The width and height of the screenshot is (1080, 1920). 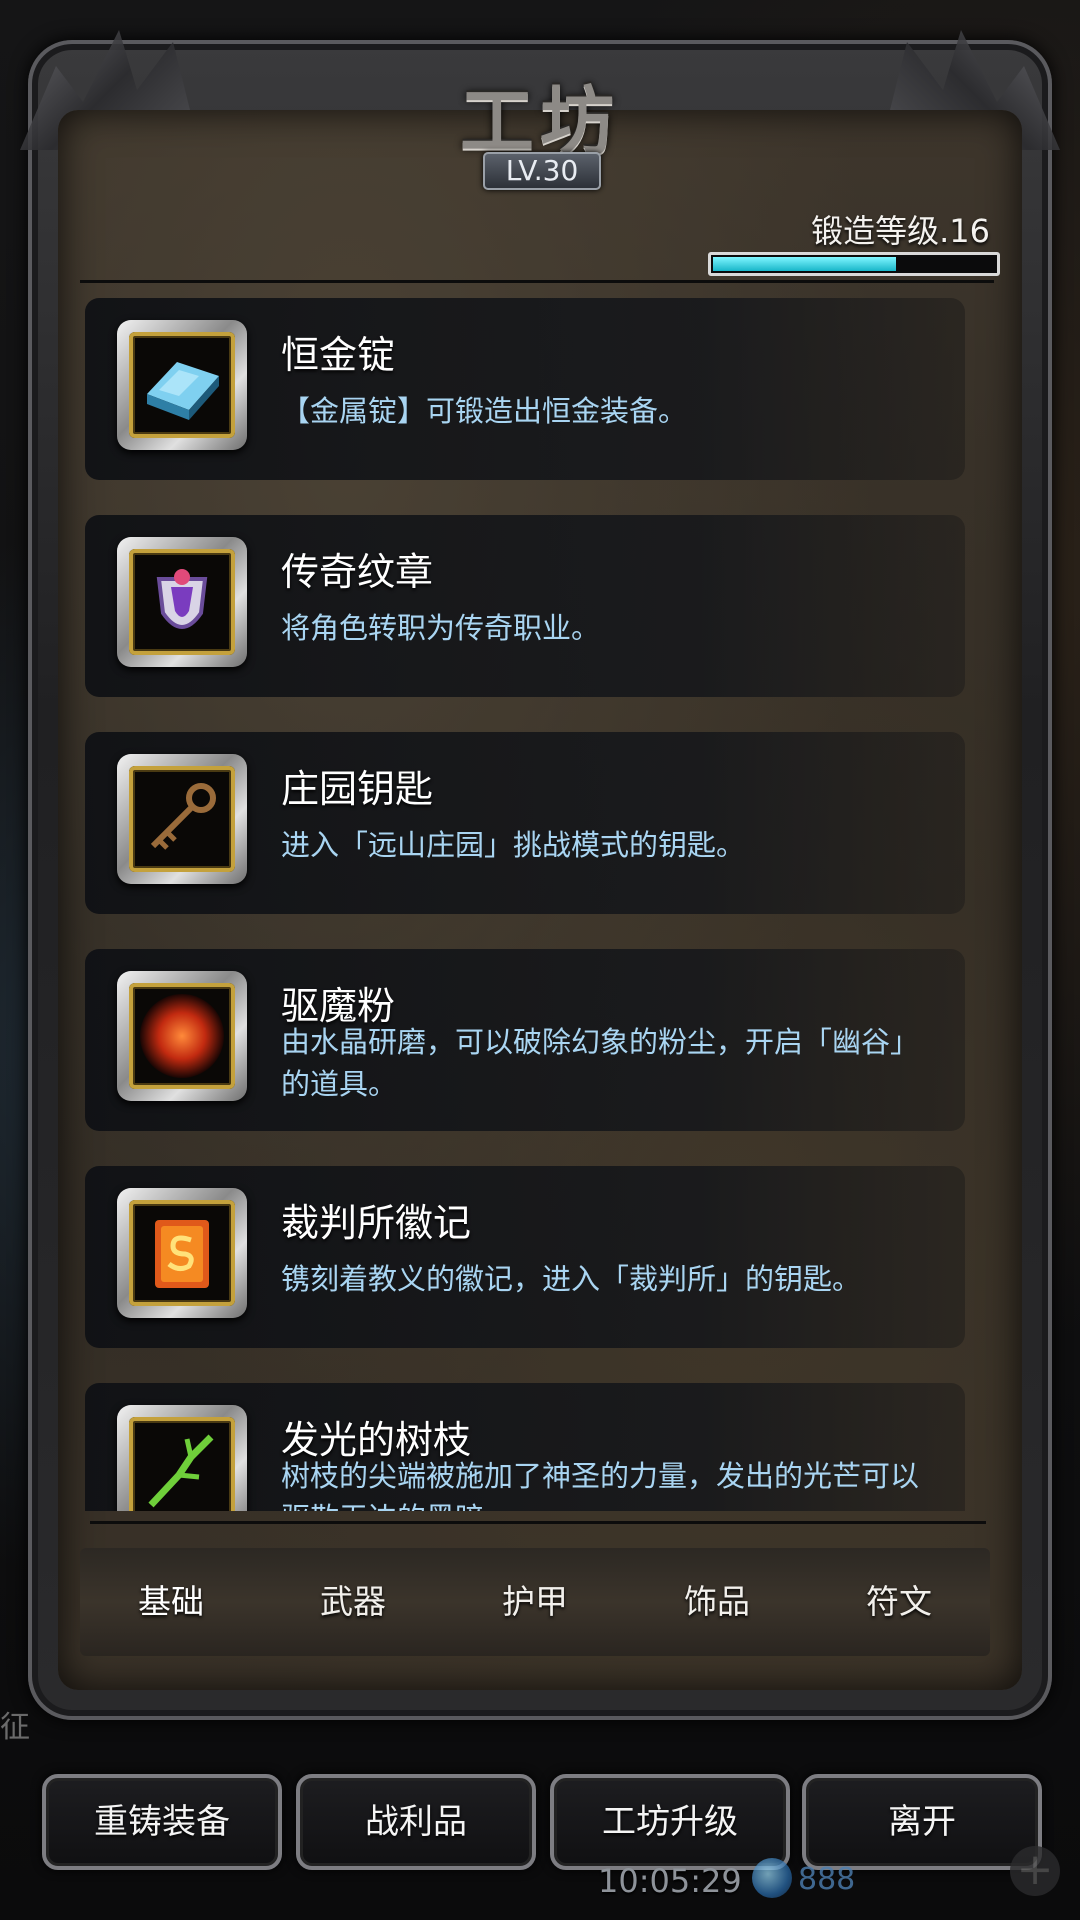 I want to click on tab-basic: 基础, so click(x=171, y=1602).